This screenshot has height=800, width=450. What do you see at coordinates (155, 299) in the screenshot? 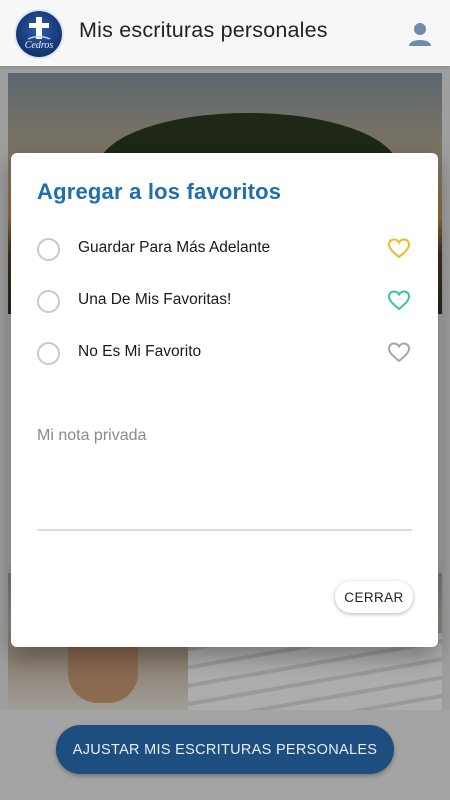
I see `option-label: Una De Mis Favoritas!` at bounding box center [155, 299].